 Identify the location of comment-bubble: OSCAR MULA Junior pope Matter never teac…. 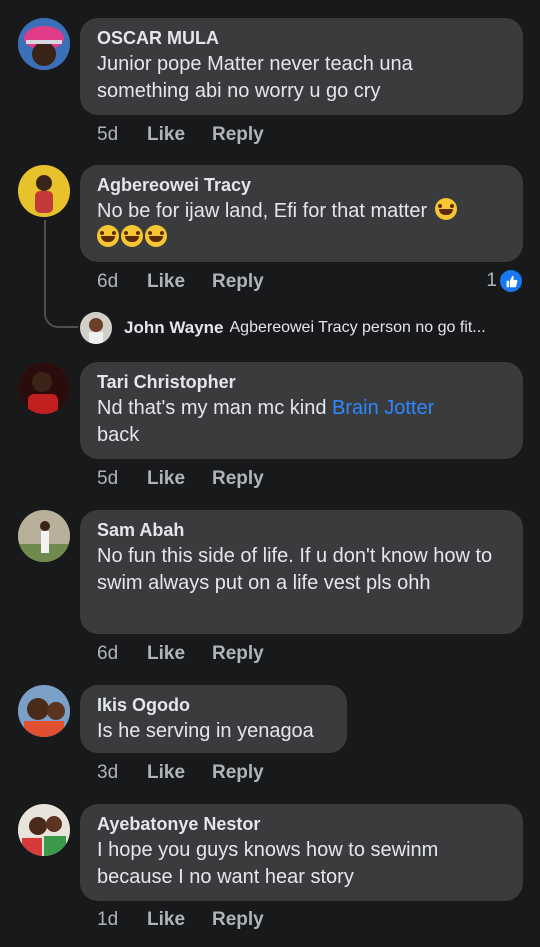
(301, 66).